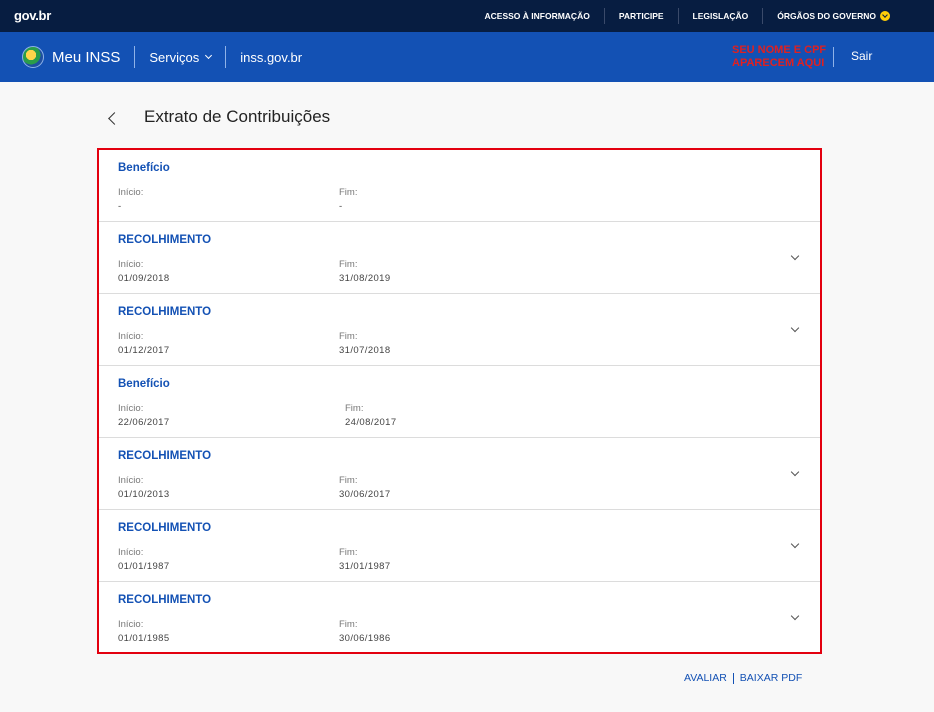 Image resolution: width=934 pixels, height=712 pixels. What do you see at coordinates (144, 494) in the screenshot?
I see `start-date: 01/10/2013` at bounding box center [144, 494].